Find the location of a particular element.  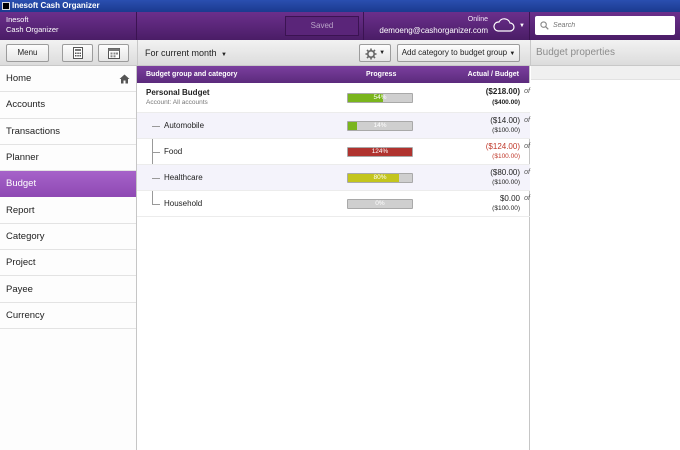

brand-company: Inesoft is located at coordinates (17, 19).